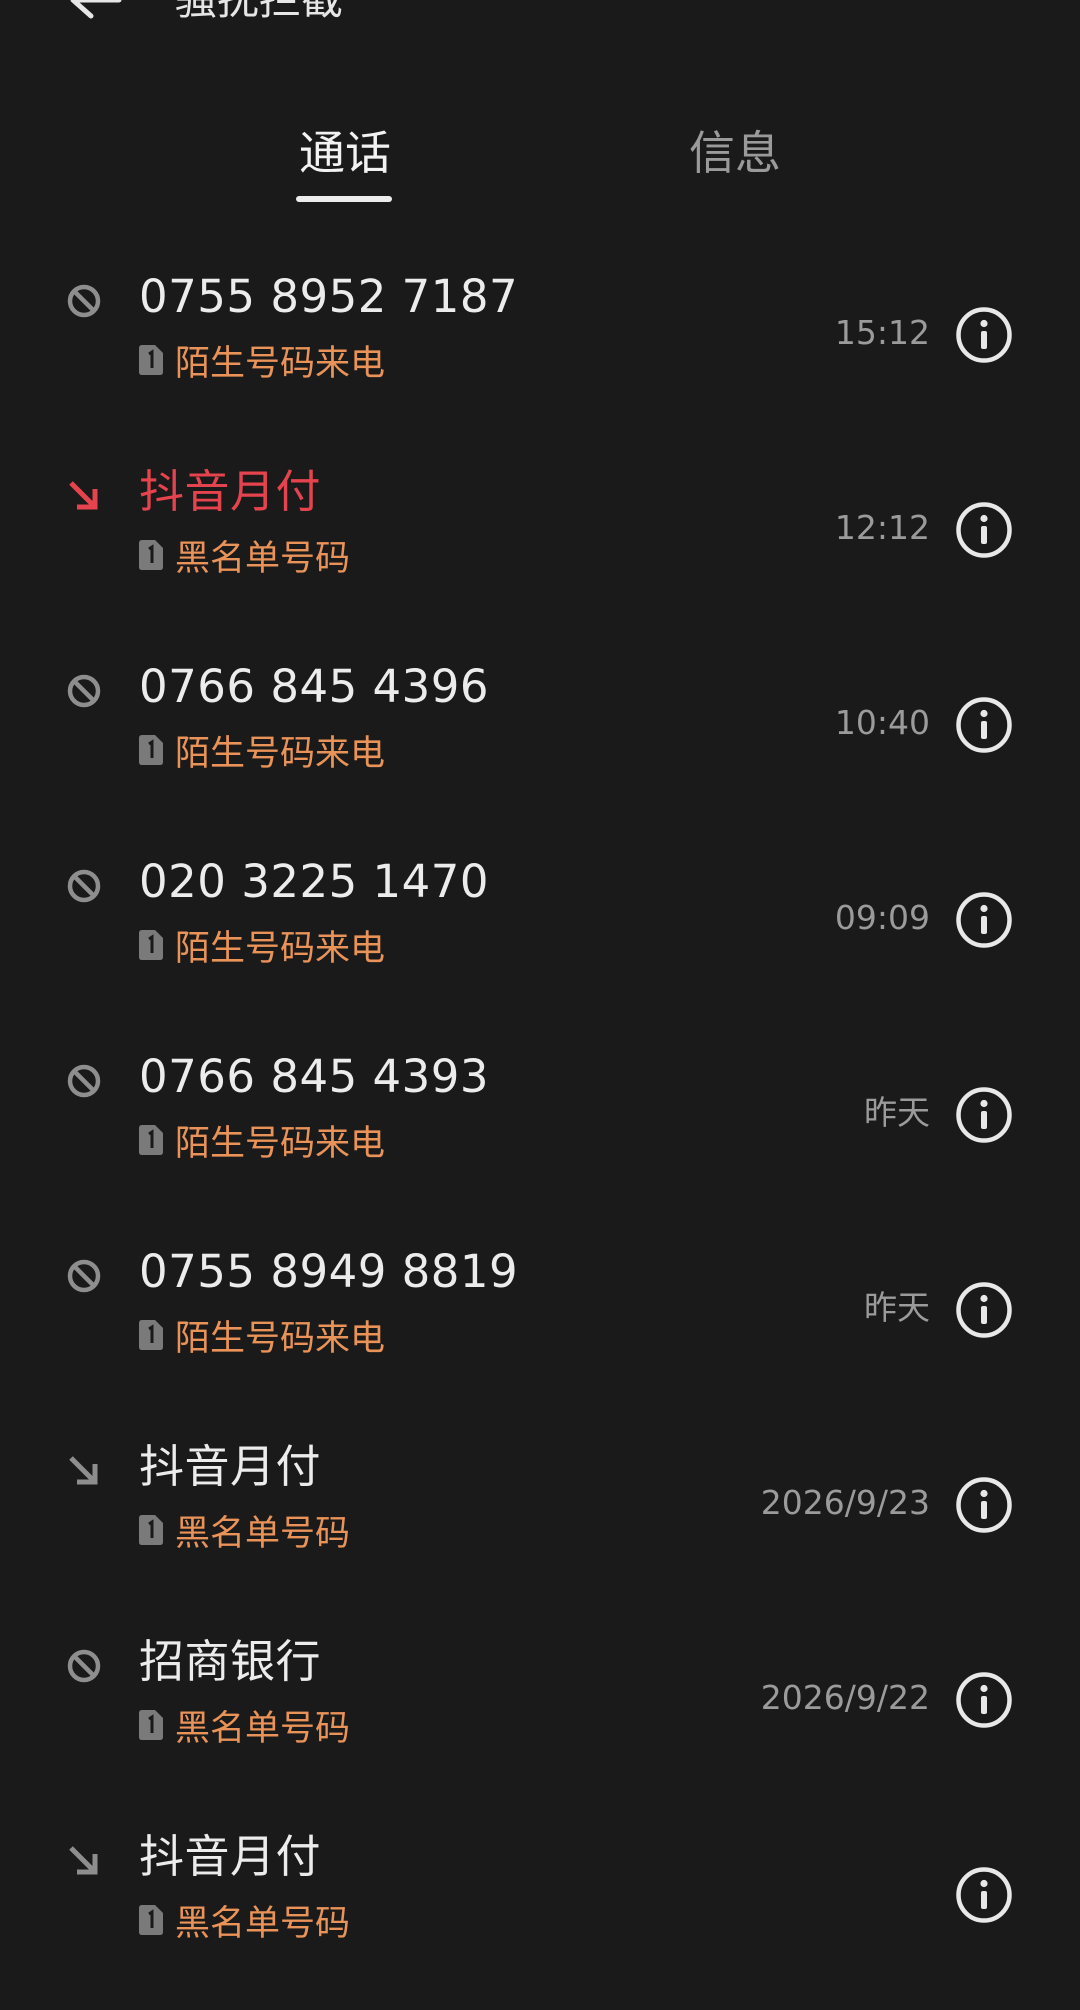  I want to click on page-title: 骚扰拦截, so click(259, 15).